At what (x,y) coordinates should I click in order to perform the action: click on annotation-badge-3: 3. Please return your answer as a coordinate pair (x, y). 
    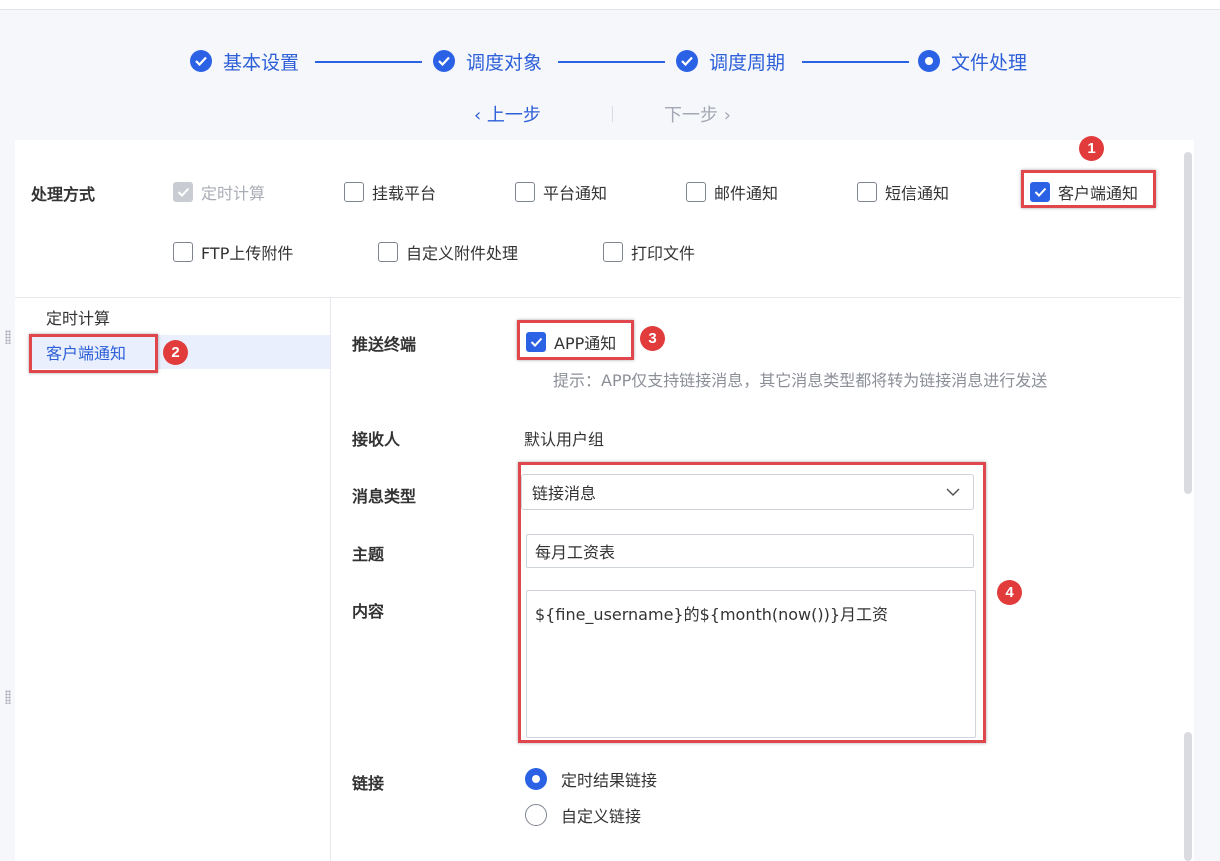
    Looking at the image, I should click on (652, 338).